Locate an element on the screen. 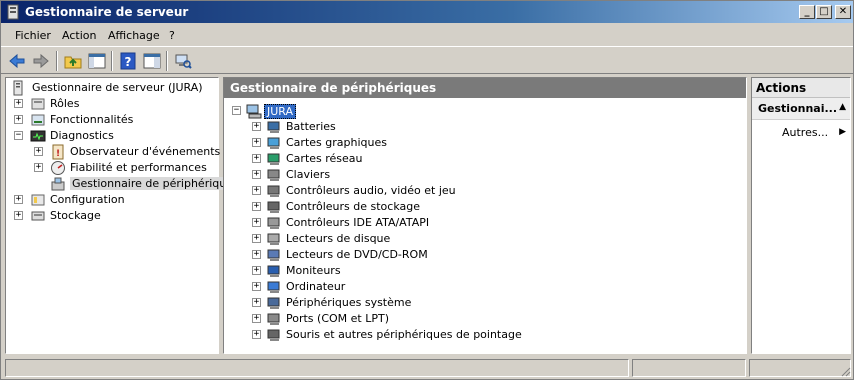 This screenshot has width=854, height=380. menu-action: Action is located at coordinates (79, 35).